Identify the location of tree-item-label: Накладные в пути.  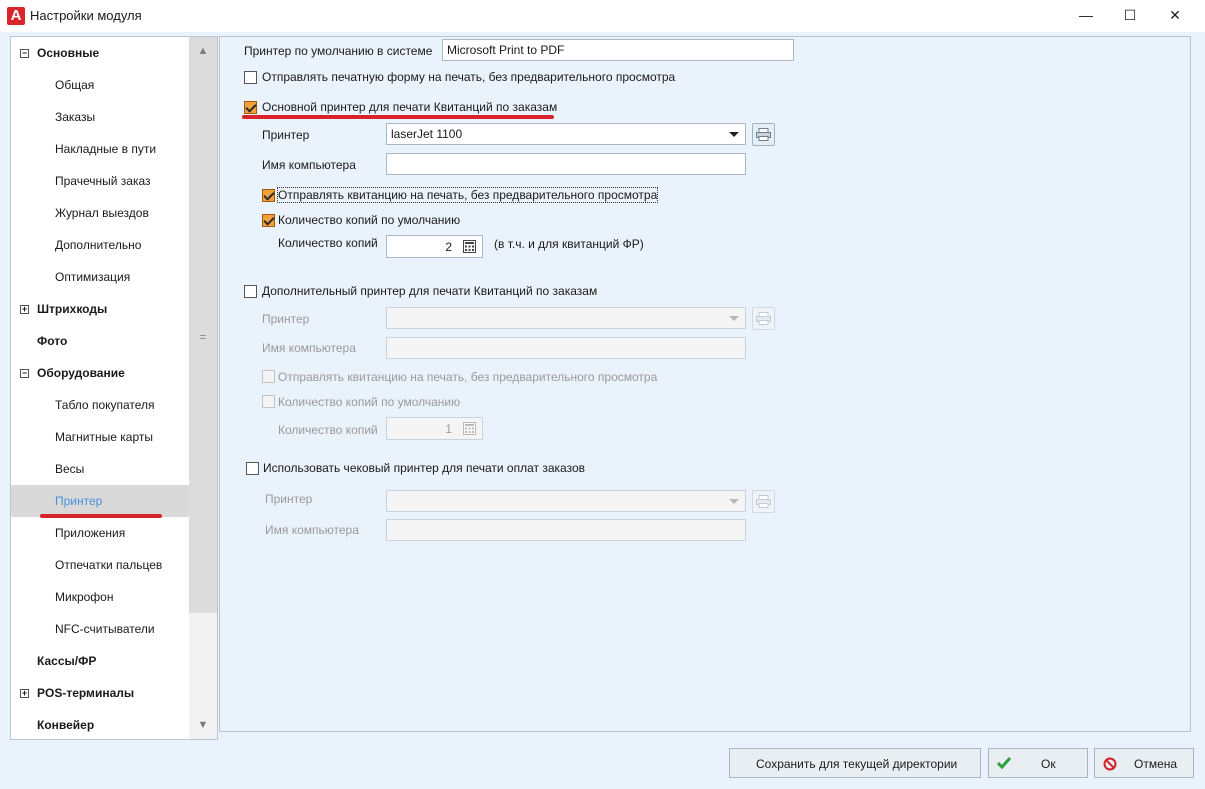
(106, 149).